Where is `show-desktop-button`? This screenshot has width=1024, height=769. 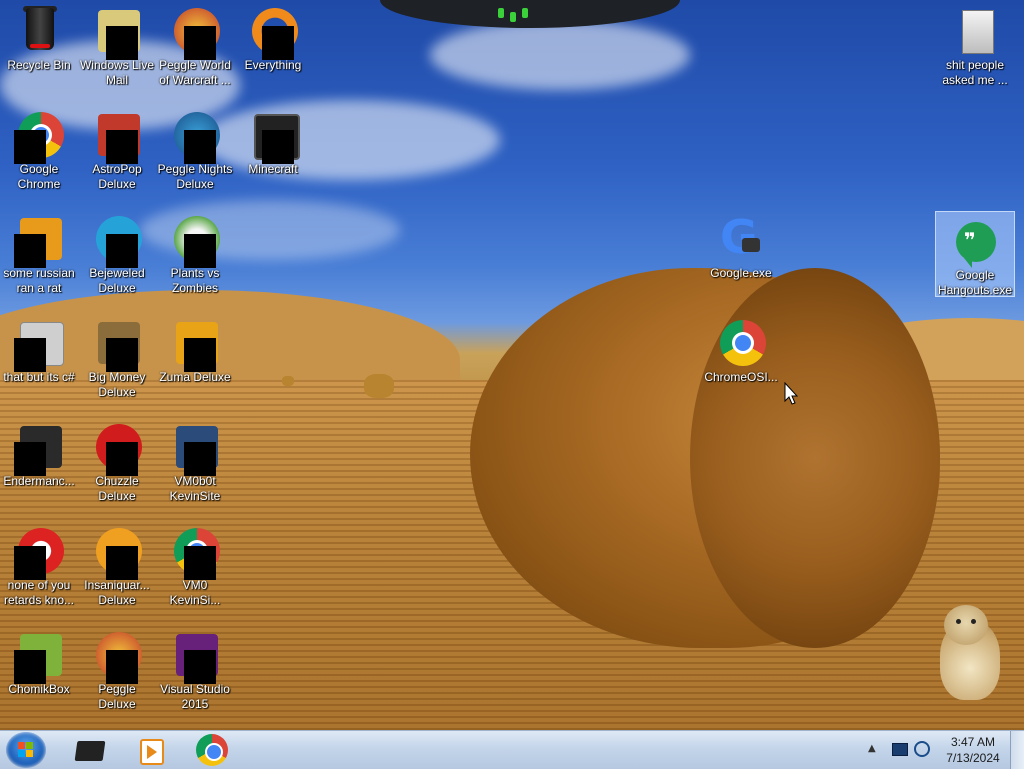
show-desktop-button is located at coordinates (1017, 750).